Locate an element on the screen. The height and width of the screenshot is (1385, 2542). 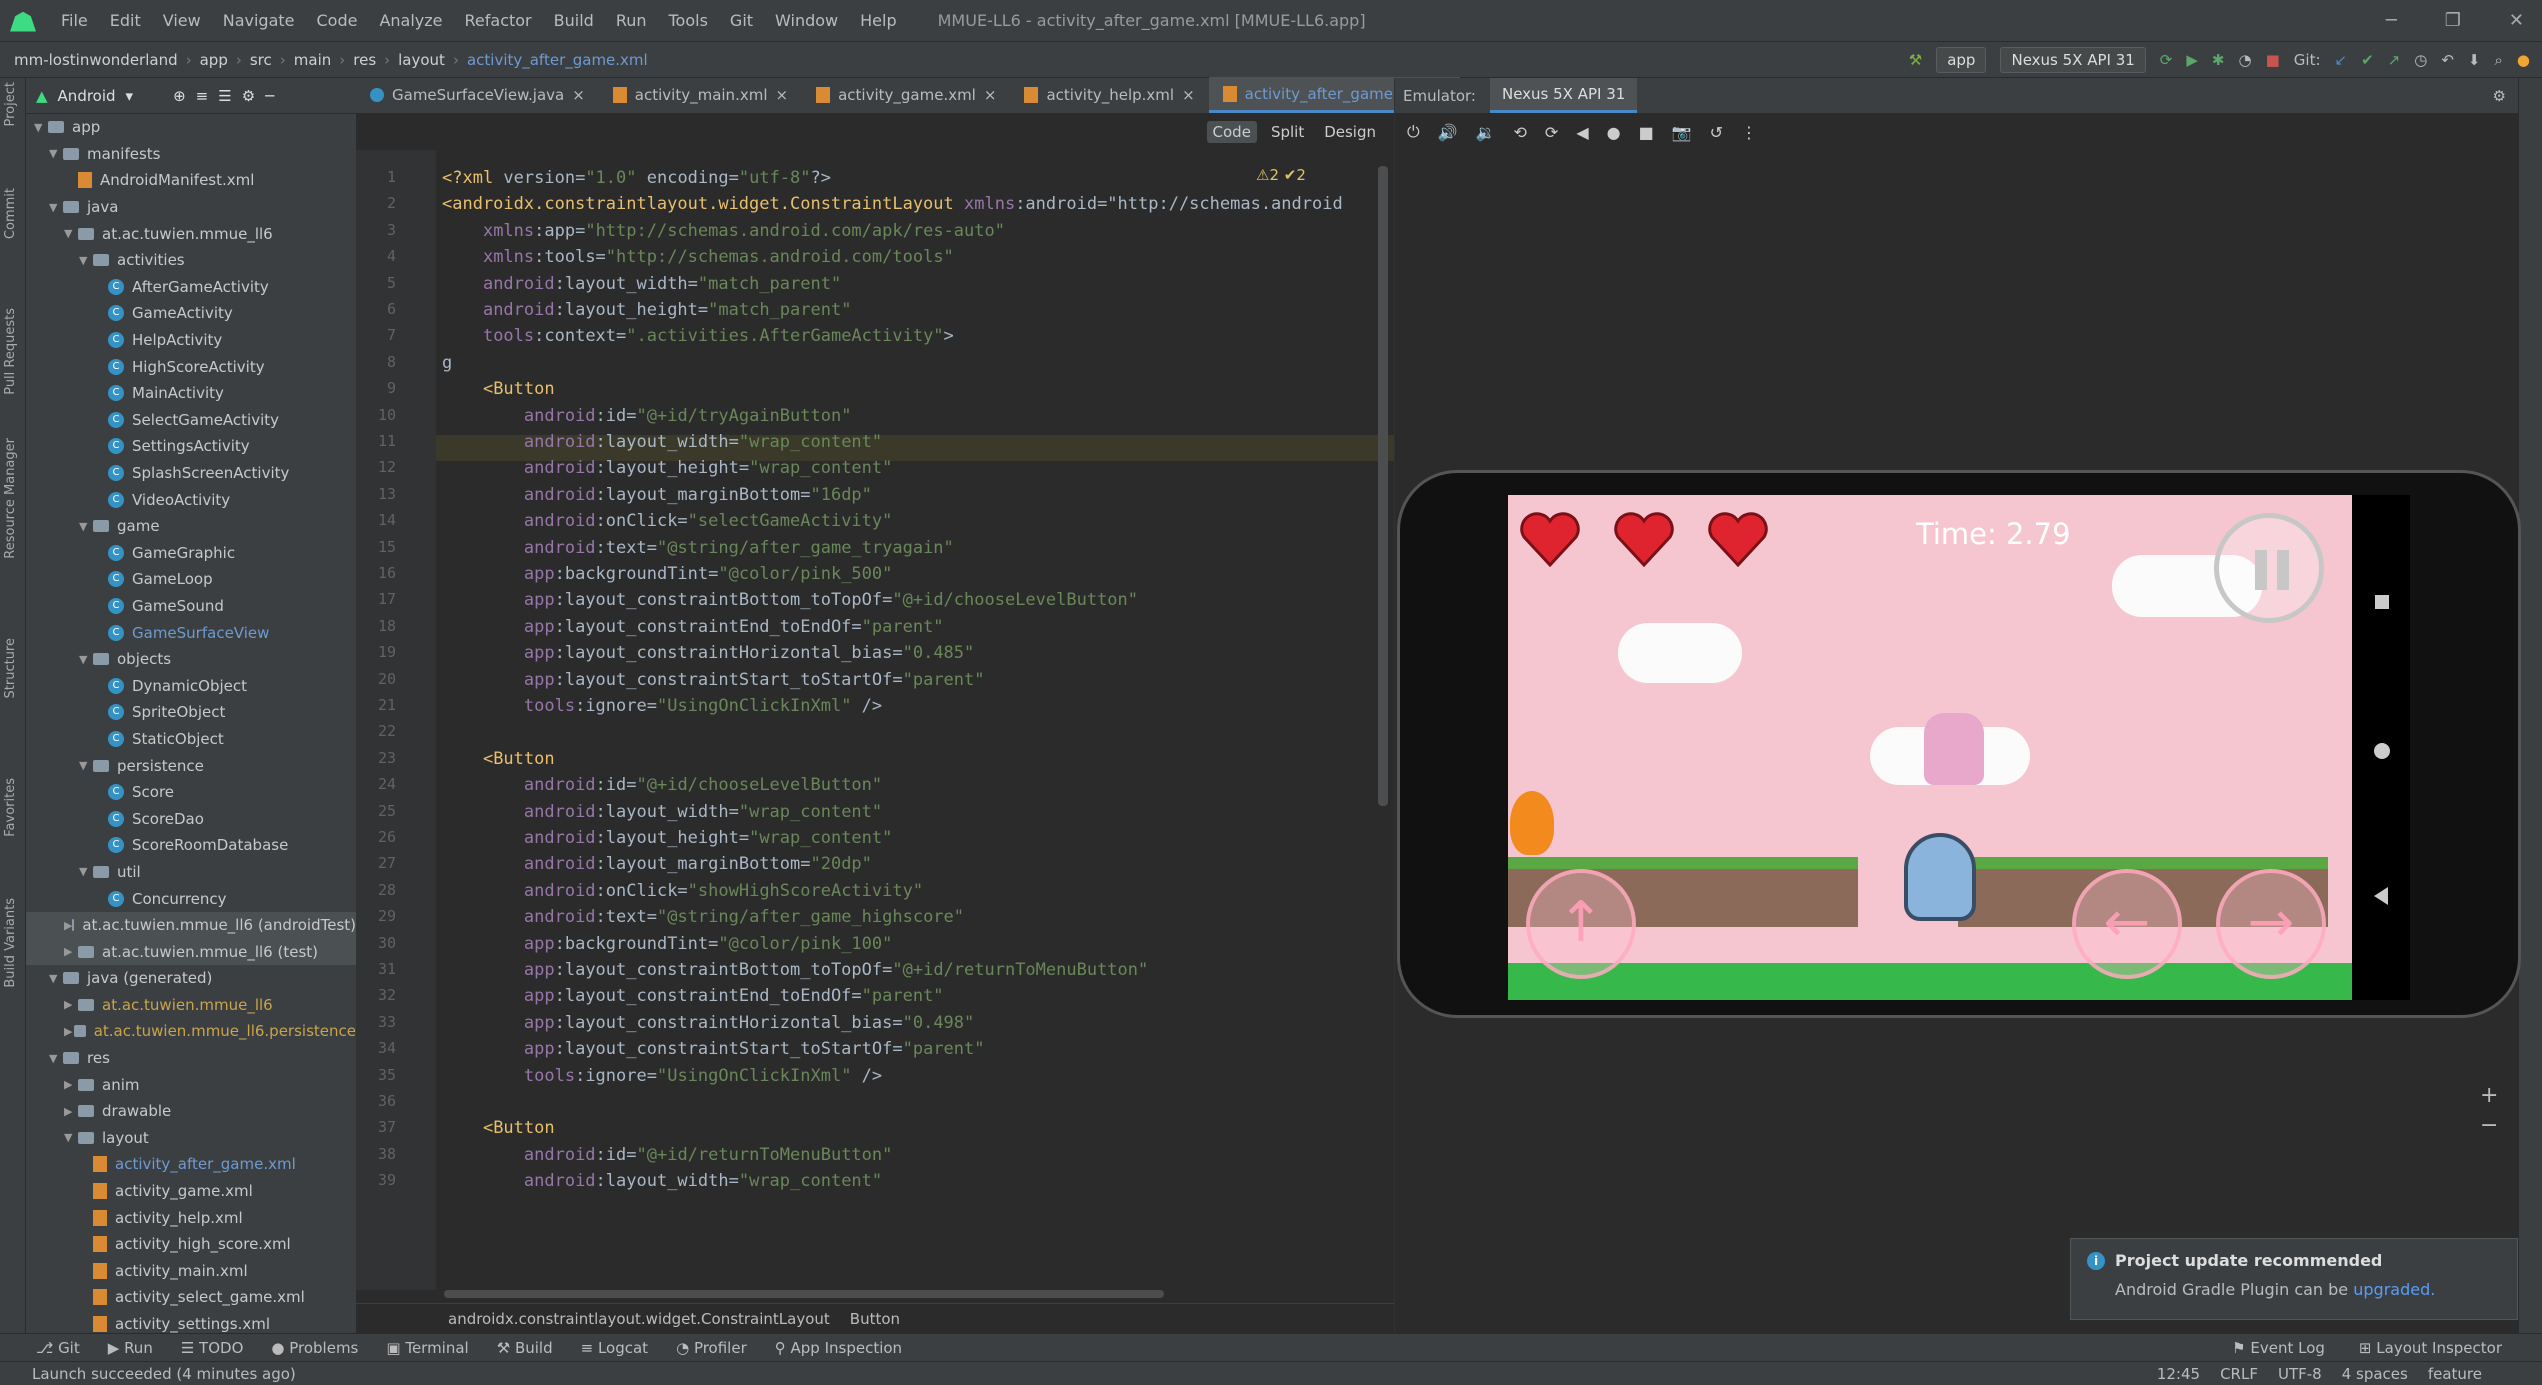
tree-item: C SpriteObject is located at coordinates (191, 712).